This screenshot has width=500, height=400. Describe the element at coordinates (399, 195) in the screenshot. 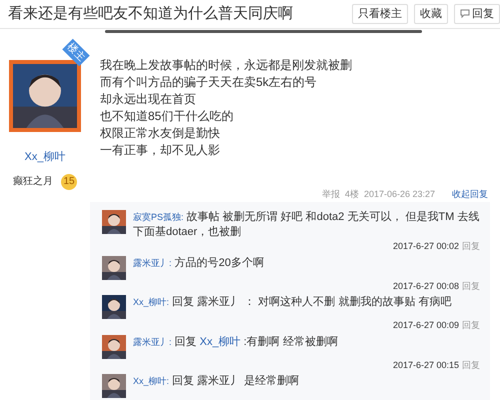

I see `post-time: 2017-06-26 23:27` at that location.